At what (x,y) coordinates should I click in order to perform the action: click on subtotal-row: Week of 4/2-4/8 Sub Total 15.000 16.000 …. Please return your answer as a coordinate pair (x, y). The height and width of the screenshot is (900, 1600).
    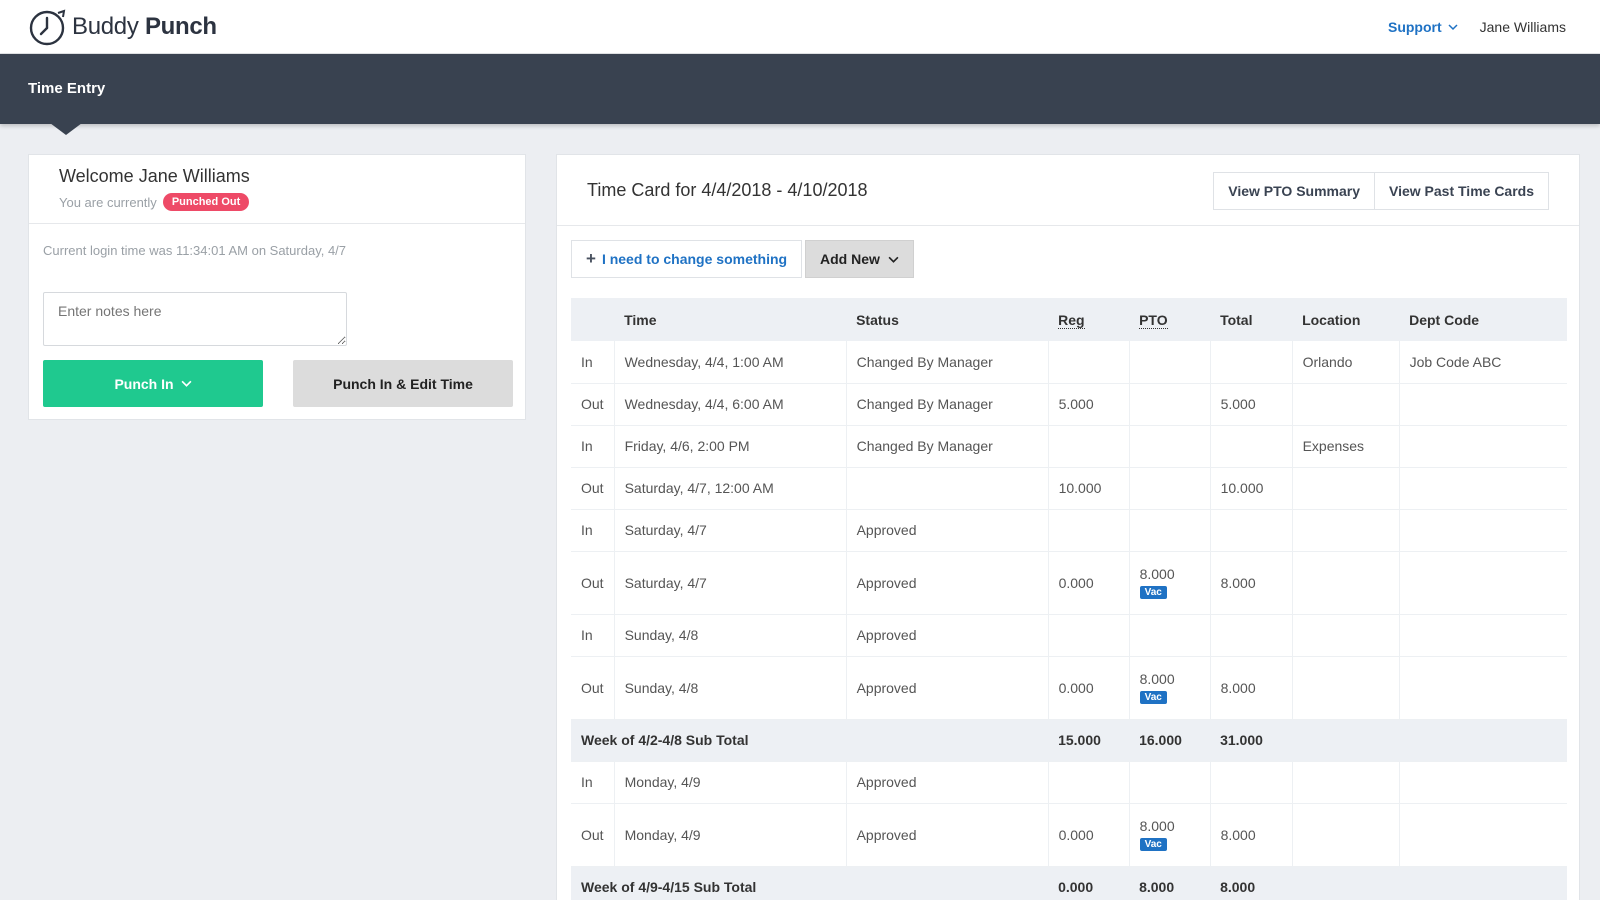
    Looking at the image, I should click on (1069, 740).